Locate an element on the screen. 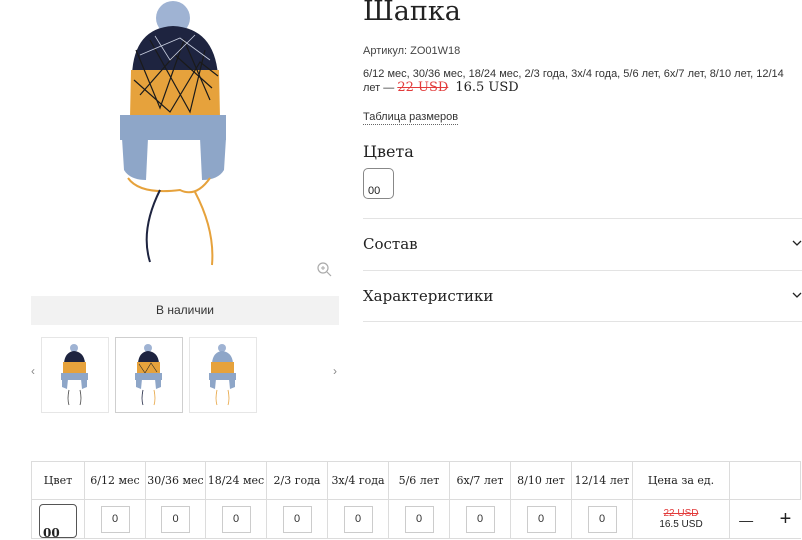 This screenshot has width=802, height=540. stepper-cell: — + is located at coordinates (765, 519).